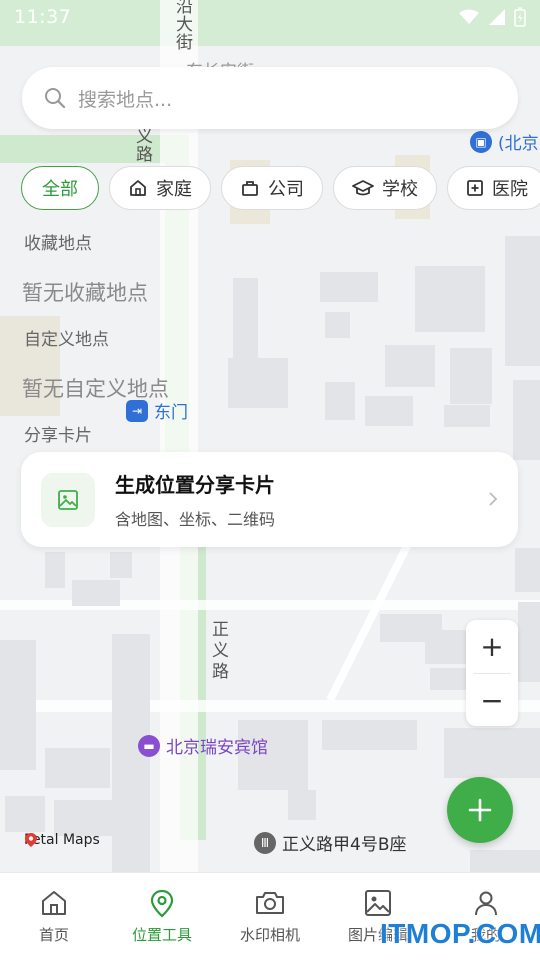 The image size is (540, 960). I want to click on chip-company: 公司, so click(272, 188).